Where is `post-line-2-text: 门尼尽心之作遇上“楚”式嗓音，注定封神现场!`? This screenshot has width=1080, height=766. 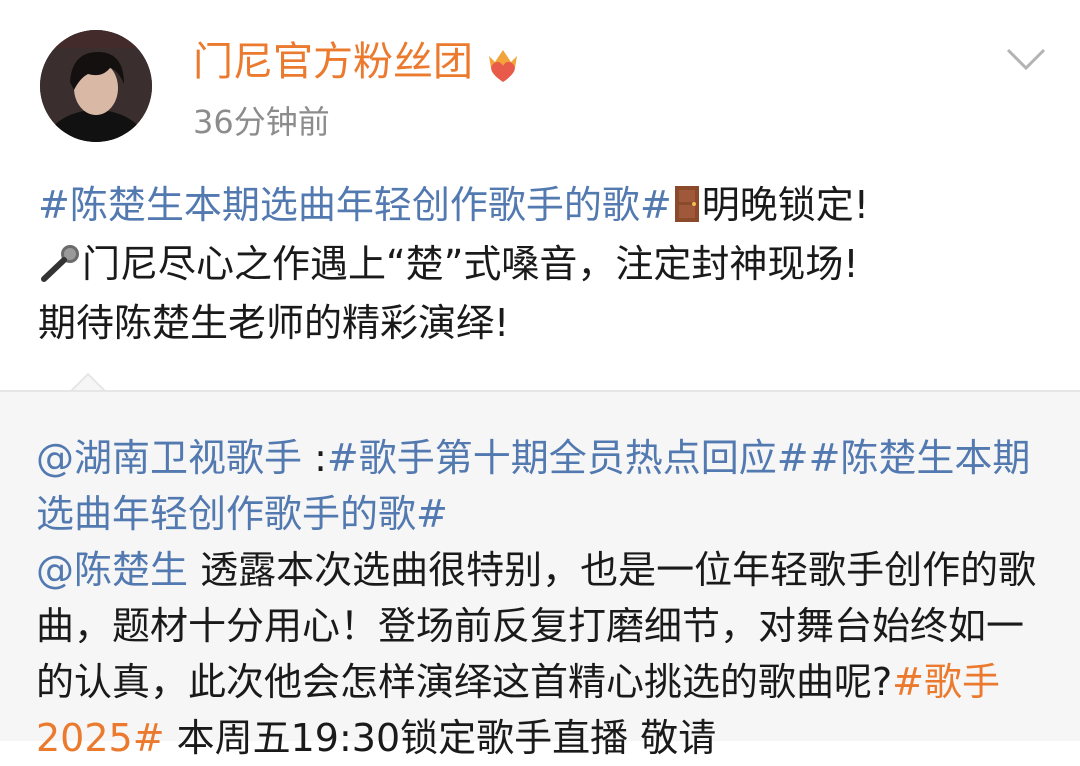
post-line-2-text: 门尼尽心之作遇上“楚”式嗓音，注定封神现场! is located at coordinates (470, 264).